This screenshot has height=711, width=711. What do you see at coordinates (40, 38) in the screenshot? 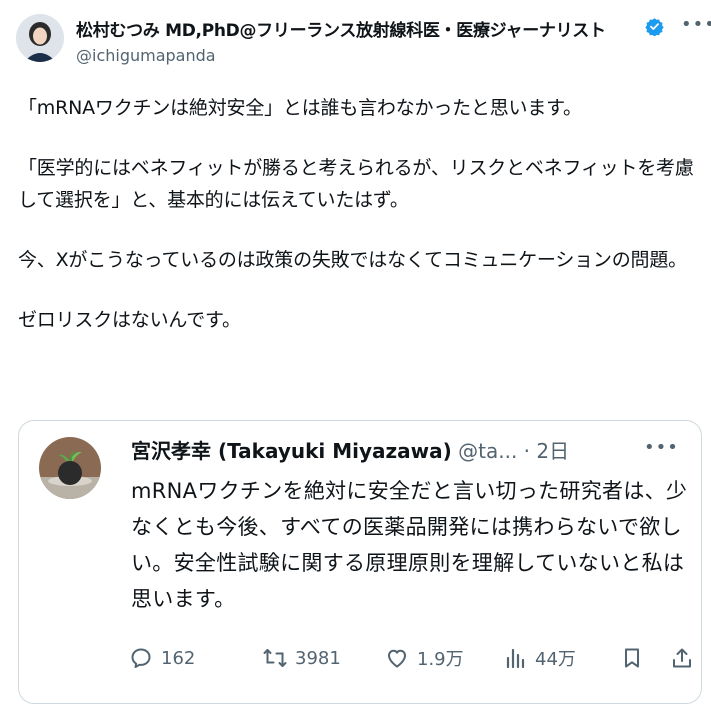
I see `author-avatar` at bounding box center [40, 38].